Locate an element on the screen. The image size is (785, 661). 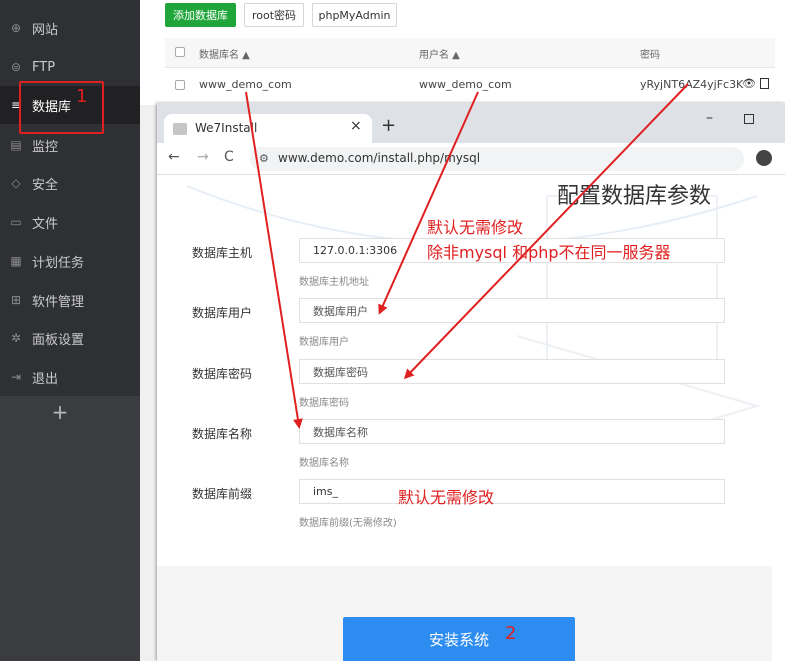
globe-icon: ⊕ is located at coordinates (16, 28).